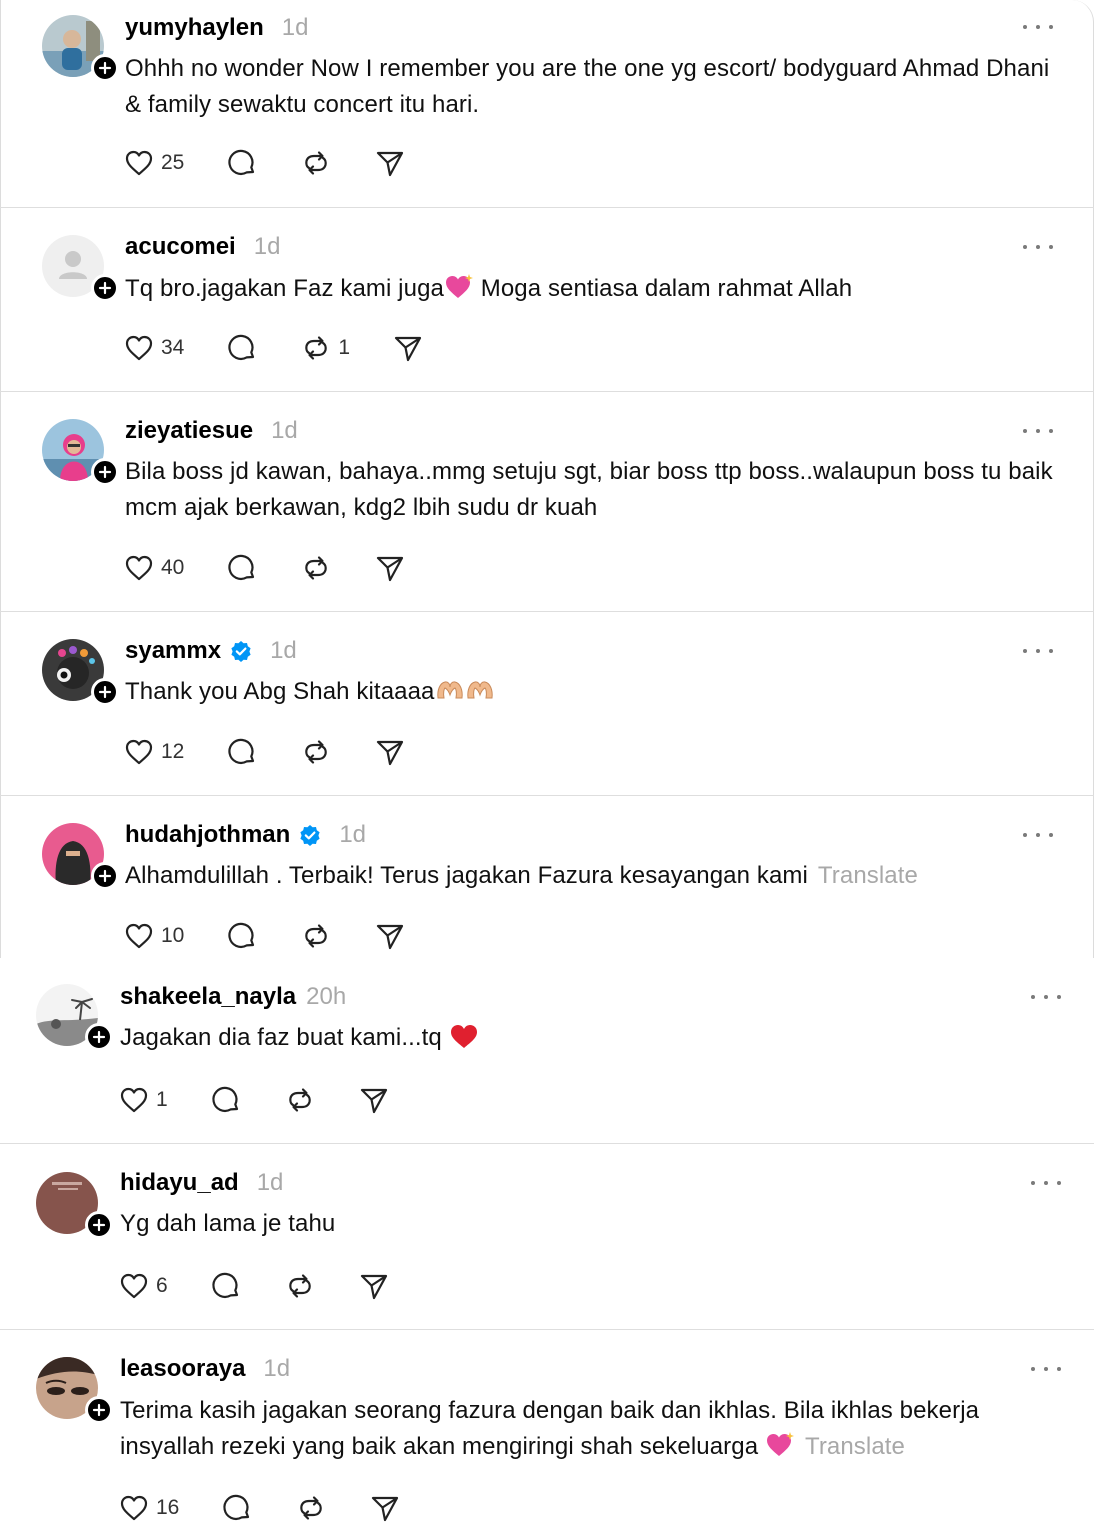 Image resolution: width=1094 pixels, height=1536 pixels. I want to click on action-bar: 12, so click(285, 752).